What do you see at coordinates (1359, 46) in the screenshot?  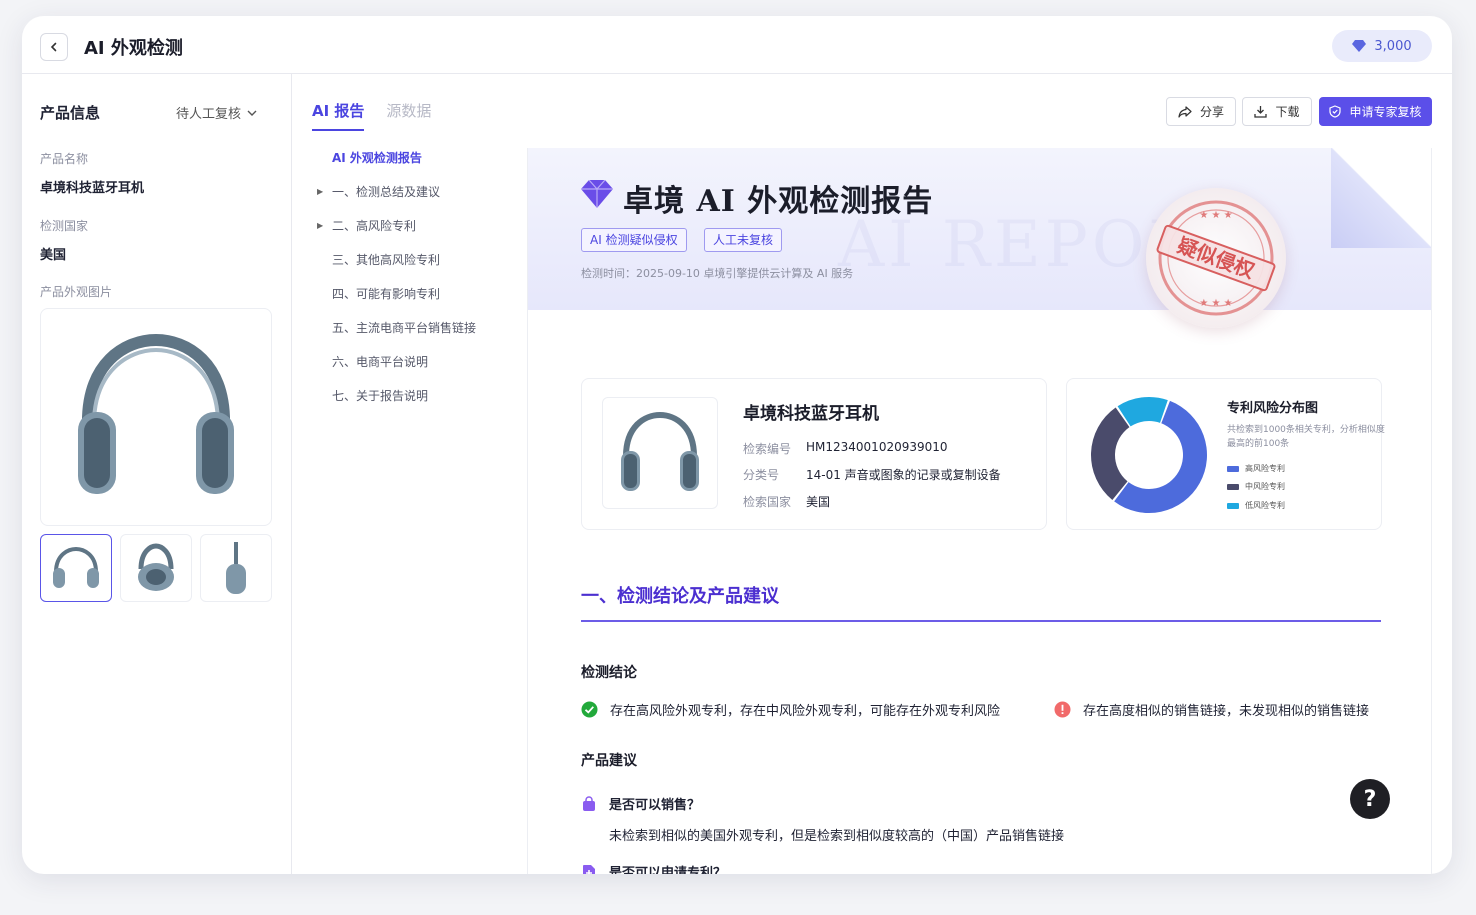 I see `diamond-icon` at bounding box center [1359, 46].